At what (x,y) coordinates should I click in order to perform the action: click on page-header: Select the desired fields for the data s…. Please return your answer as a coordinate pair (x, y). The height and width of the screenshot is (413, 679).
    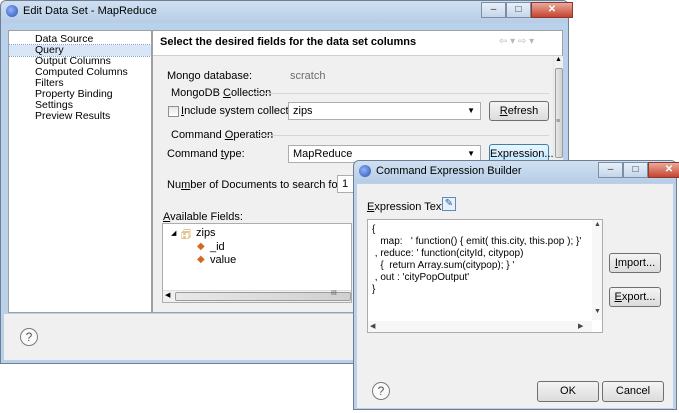
    Looking at the image, I should click on (357, 43).